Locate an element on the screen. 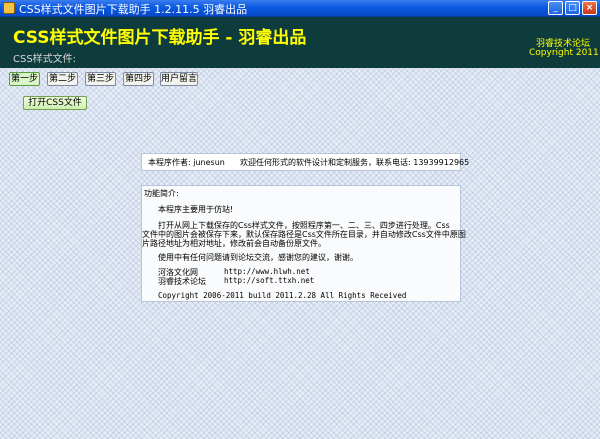 This screenshot has width=600, height=439. app-title: CSS样式文件图片下载助手 - 羽睿出品 is located at coordinates (160, 38).